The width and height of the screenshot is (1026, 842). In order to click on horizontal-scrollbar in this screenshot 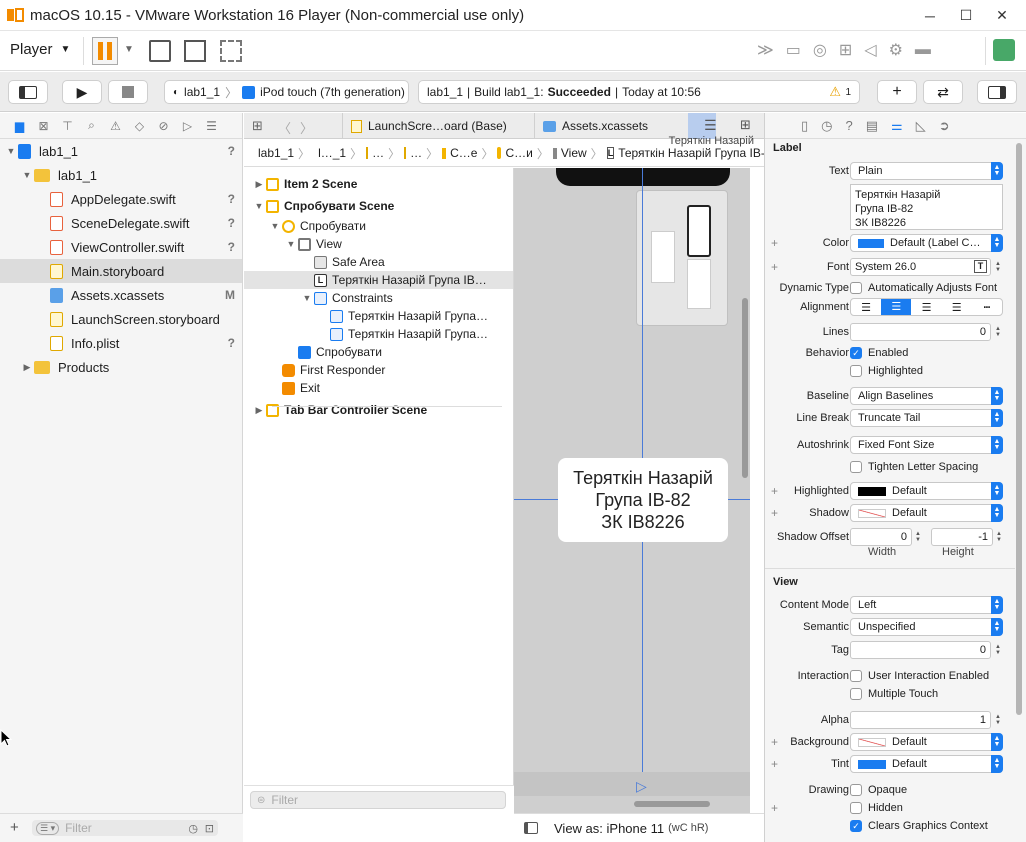, I will do `click(672, 804)`.